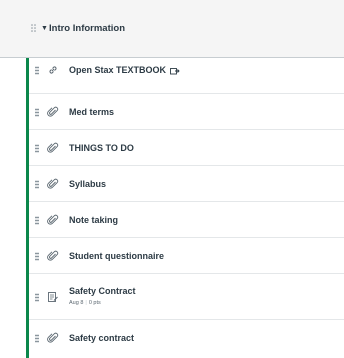 This screenshot has width=344, height=358. Describe the element at coordinates (85, 303) in the screenshot. I see `item-details: Aug 8 | 0 pts` at that location.